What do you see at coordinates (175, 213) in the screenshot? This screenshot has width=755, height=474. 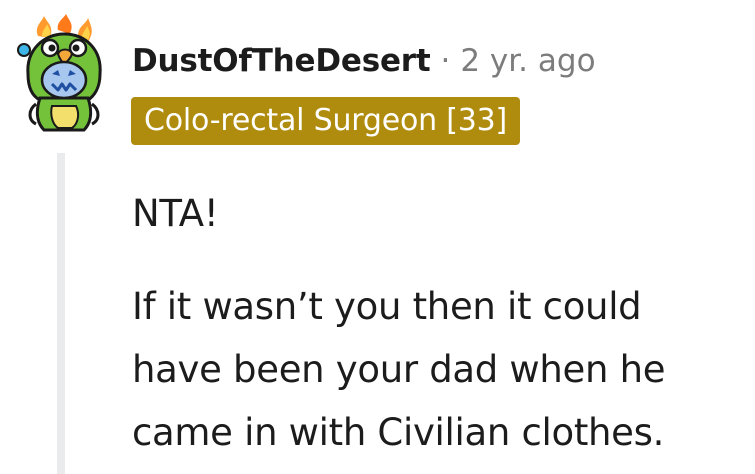 I see `comment-paragraph: NTA!` at bounding box center [175, 213].